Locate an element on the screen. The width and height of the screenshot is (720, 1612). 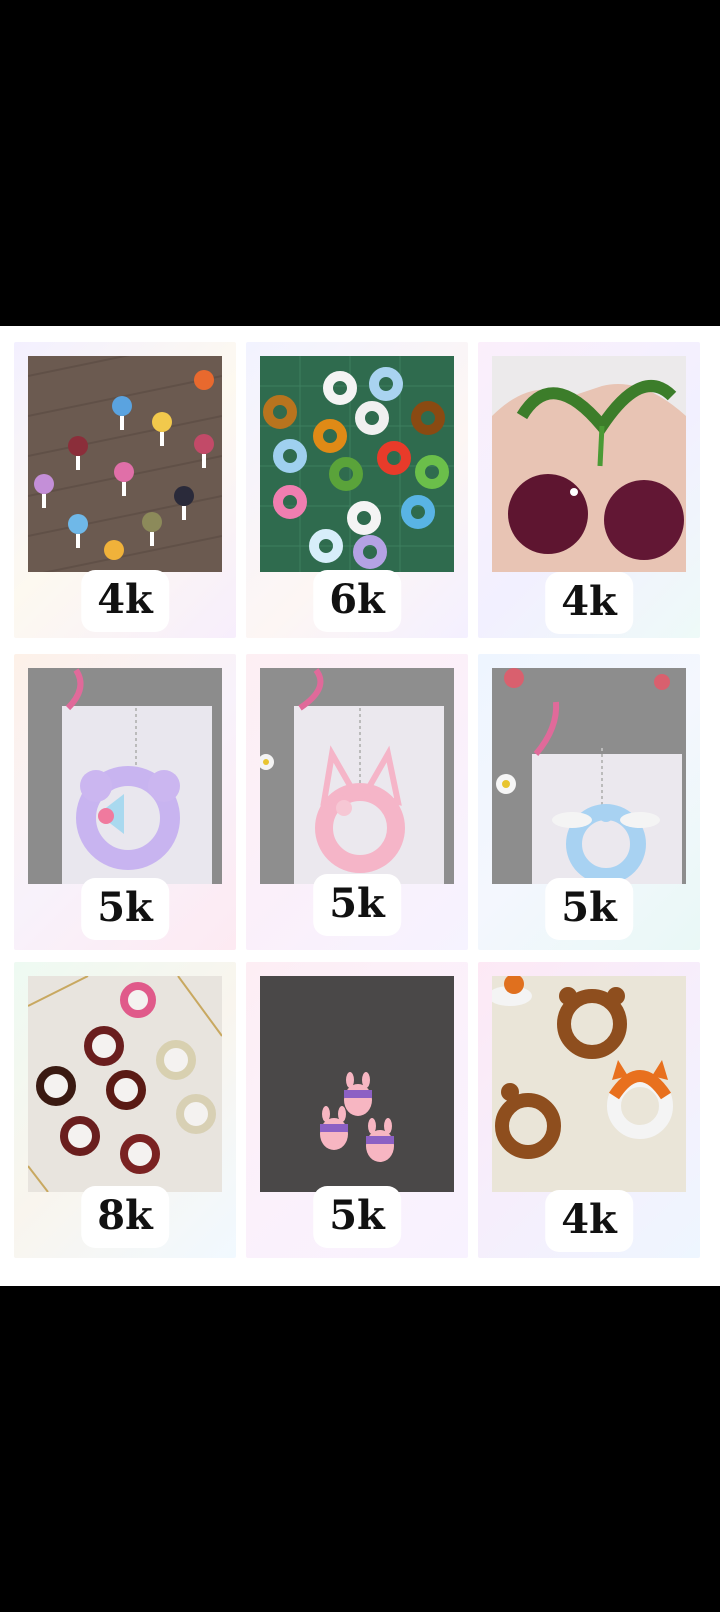
bear-fox-rings-photo is located at coordinates (589, 1084).